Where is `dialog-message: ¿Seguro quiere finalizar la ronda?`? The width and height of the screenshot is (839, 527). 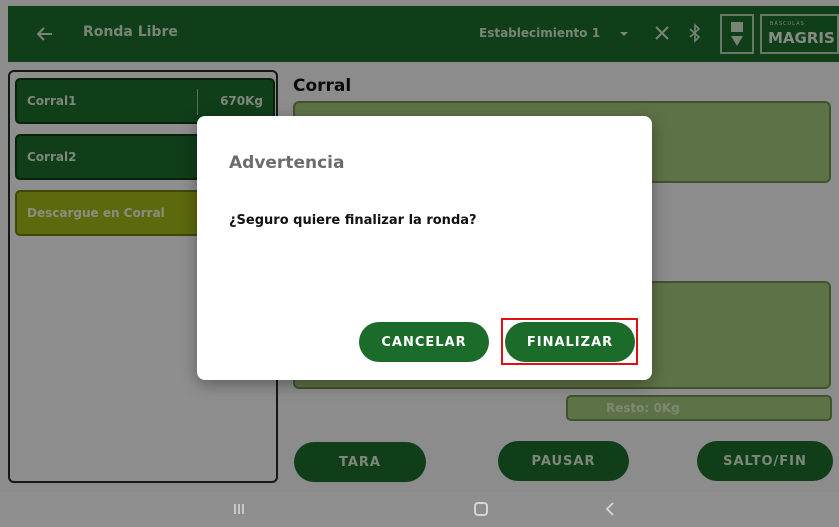 dialog-message: ¿Seguro quiere finalizar la ronda? is located at coordinates (353, 220).